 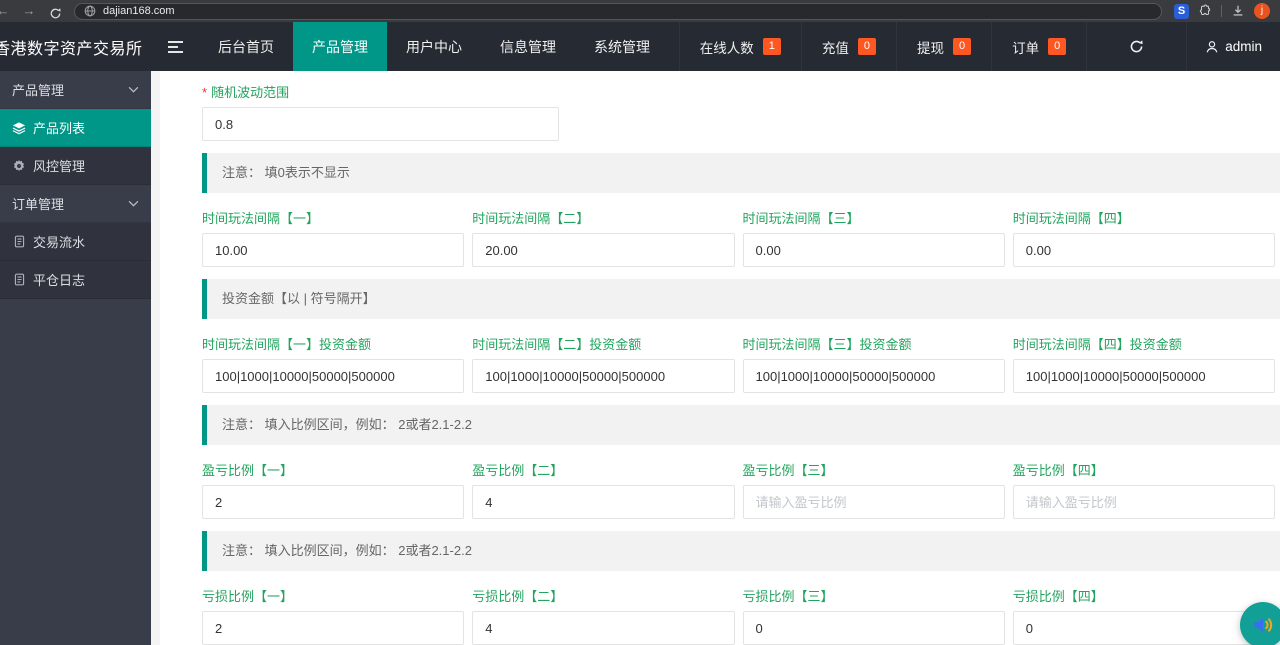 I want to click on field-label-volatility: * 随机波动范围, so click(x=246, y=92).